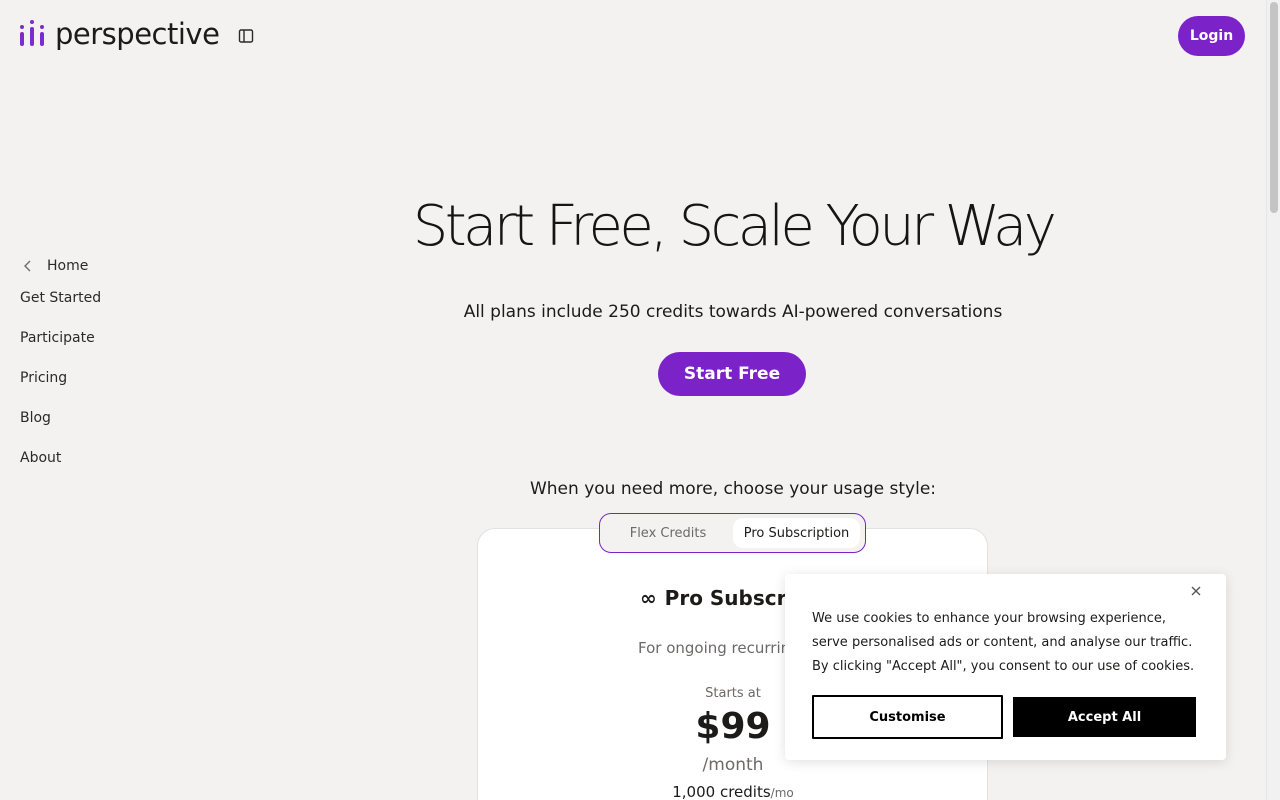 This screenshot has height=800, width=1280. What do you see at coordinates (1274, 107) in the screenshot?
I see `scrollbar-thumb` at bounding box center [1274, 107].